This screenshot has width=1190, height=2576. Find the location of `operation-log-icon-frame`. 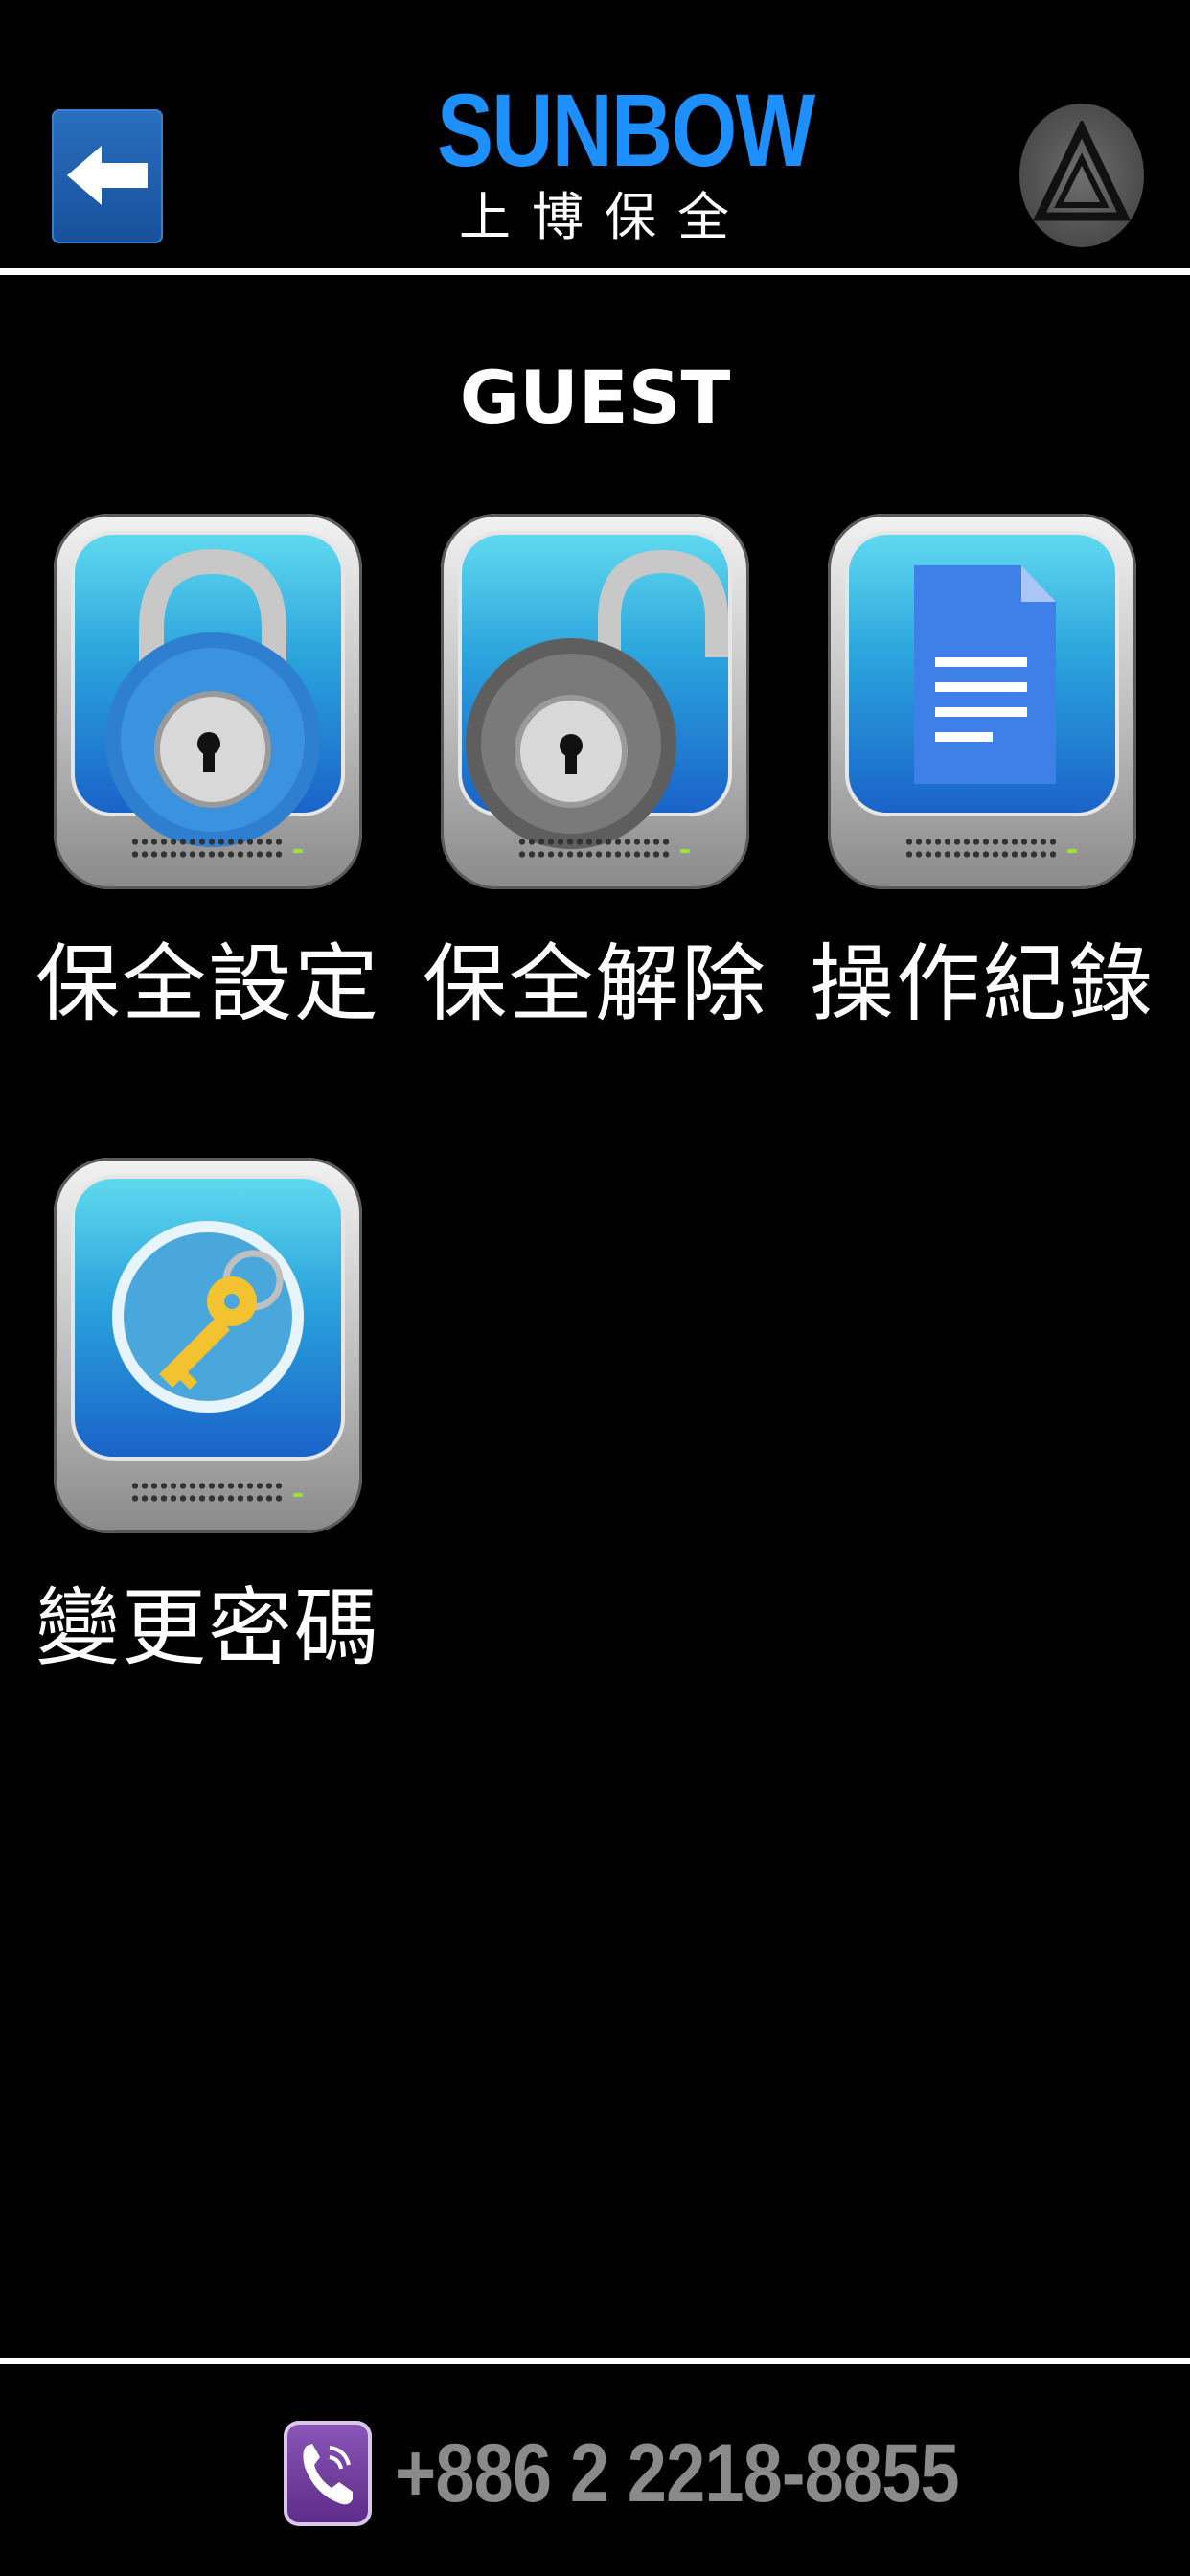

operation-log-icon-frame is located at coordinates (982, 701).